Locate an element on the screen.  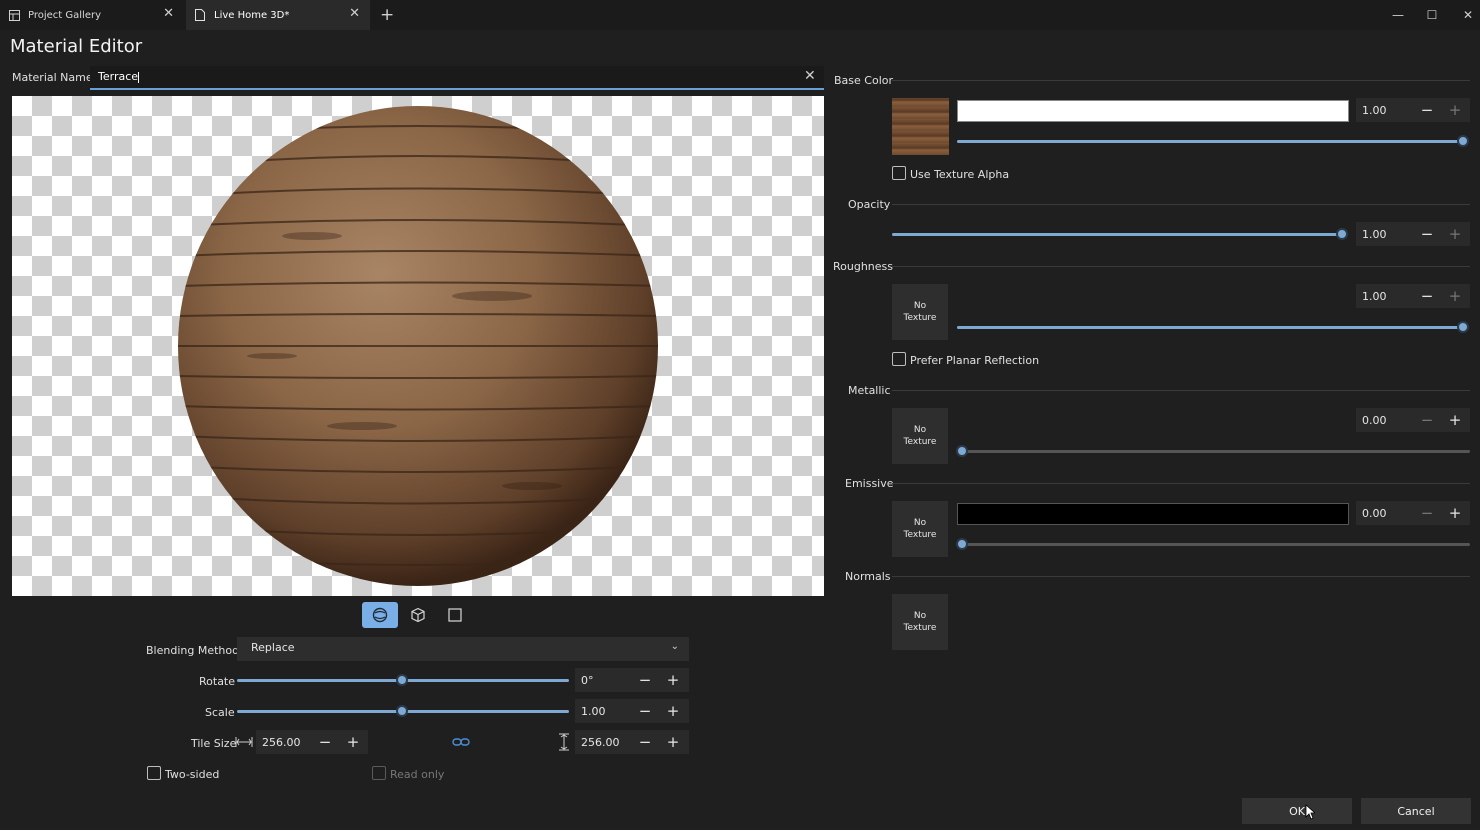
minimize-icon: — is located at coordinates (1398, 15).